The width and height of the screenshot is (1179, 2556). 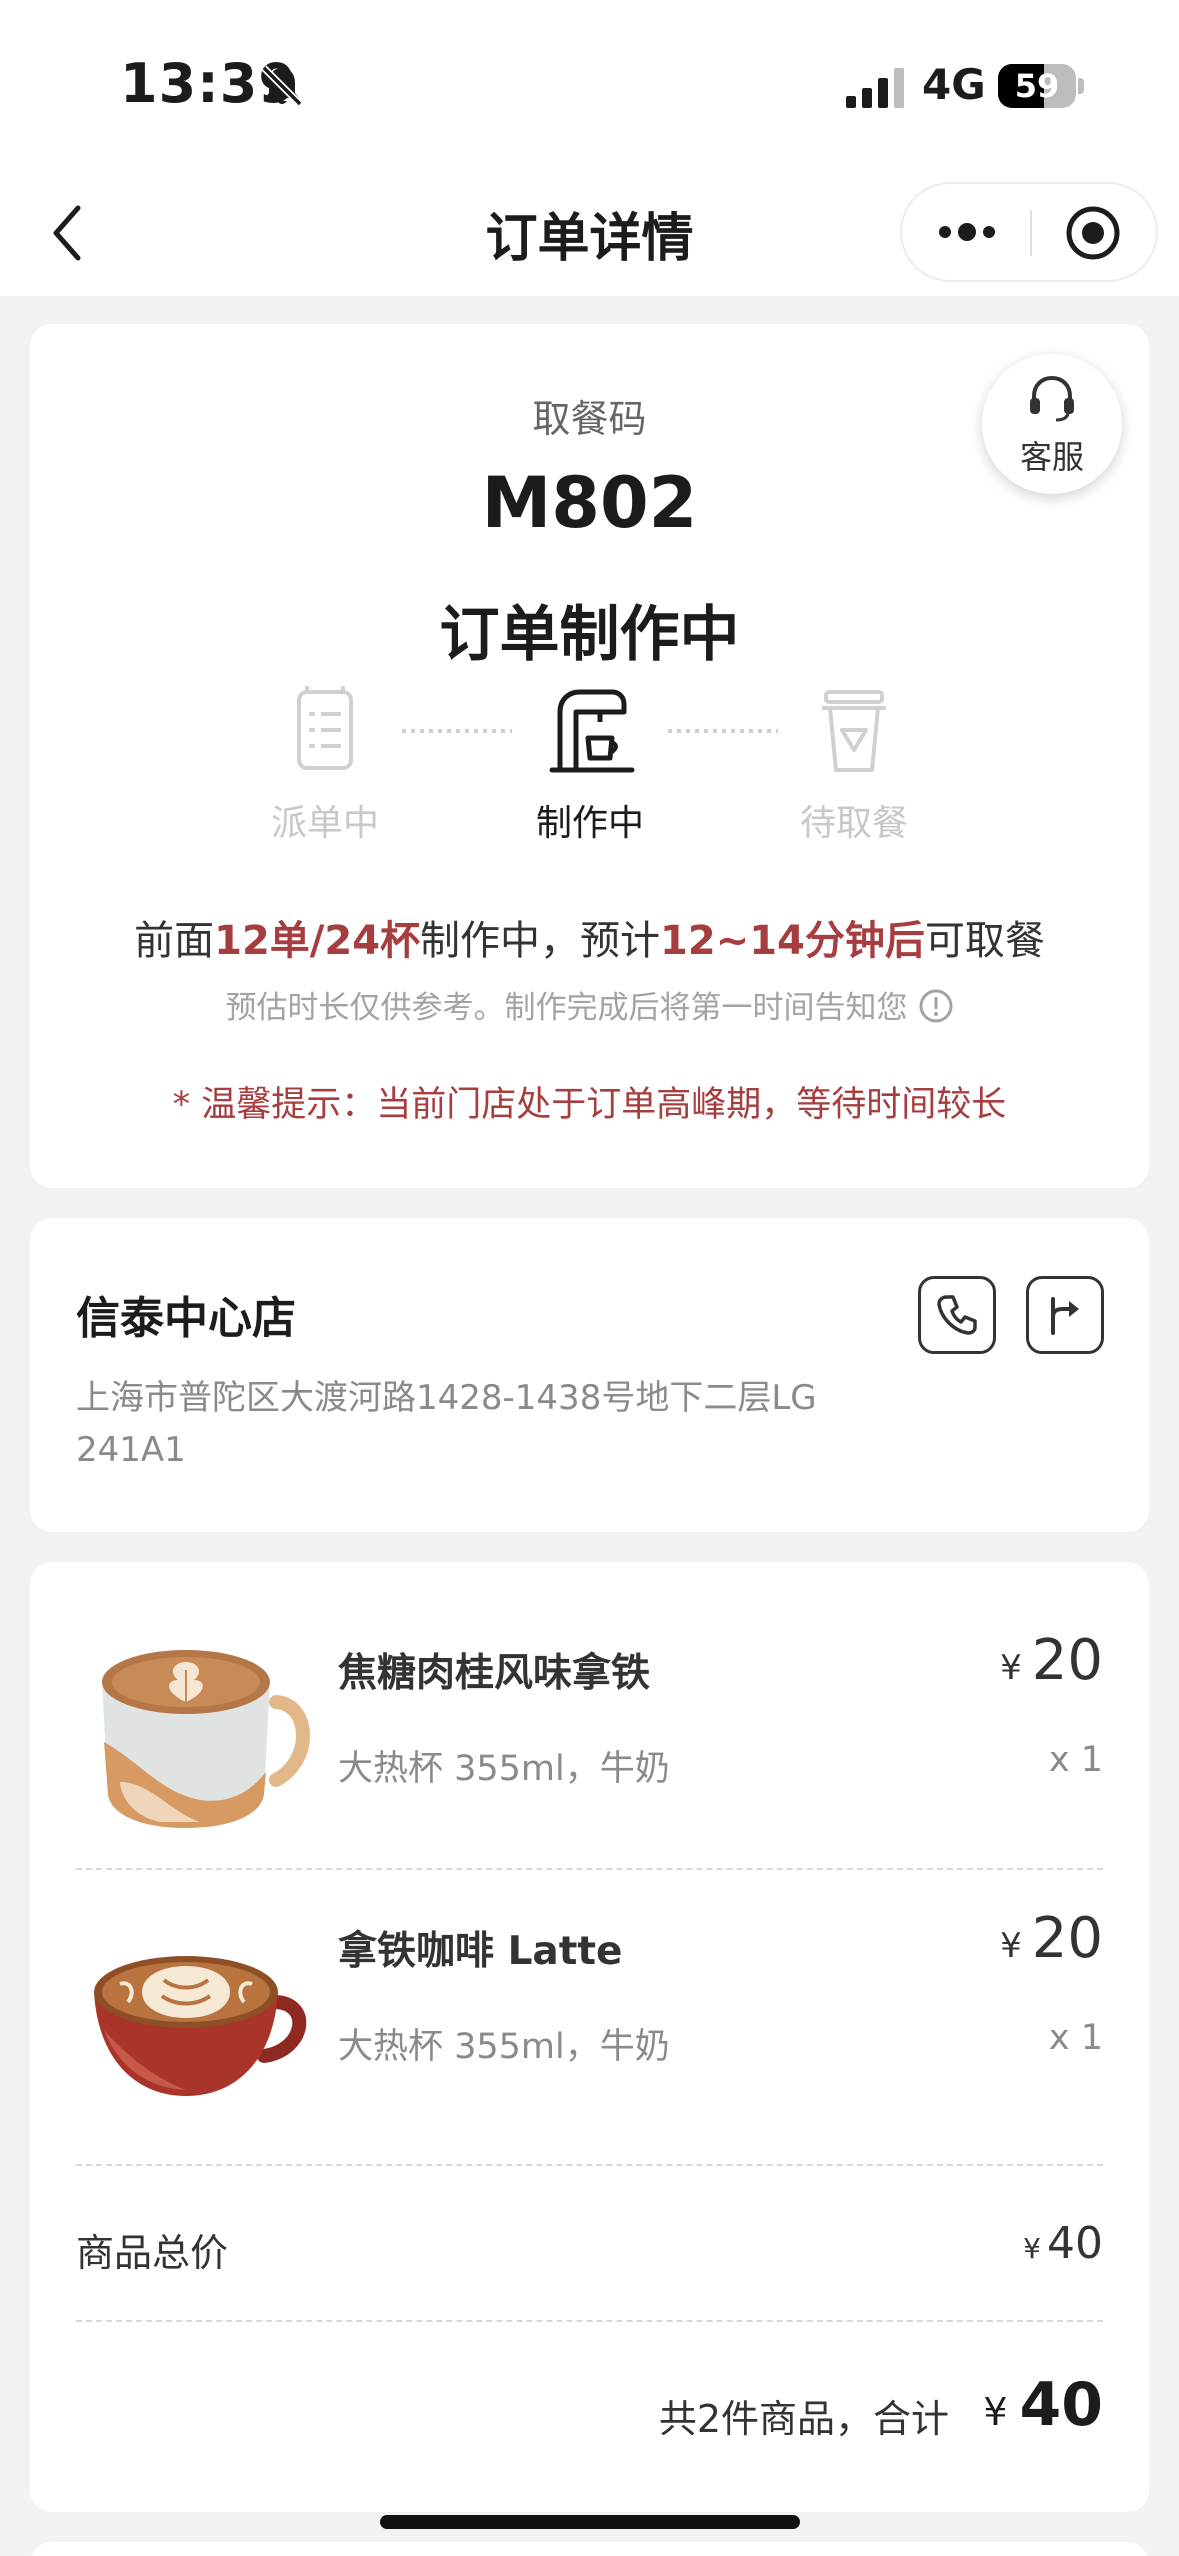 I want to click on battery-icon: 59, so click(x=1037, y=86).